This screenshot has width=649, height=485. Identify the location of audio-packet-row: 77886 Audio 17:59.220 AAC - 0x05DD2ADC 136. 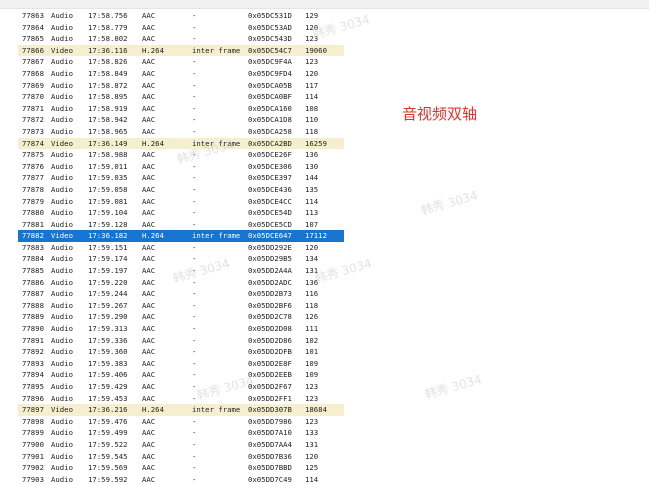
(181, 283).